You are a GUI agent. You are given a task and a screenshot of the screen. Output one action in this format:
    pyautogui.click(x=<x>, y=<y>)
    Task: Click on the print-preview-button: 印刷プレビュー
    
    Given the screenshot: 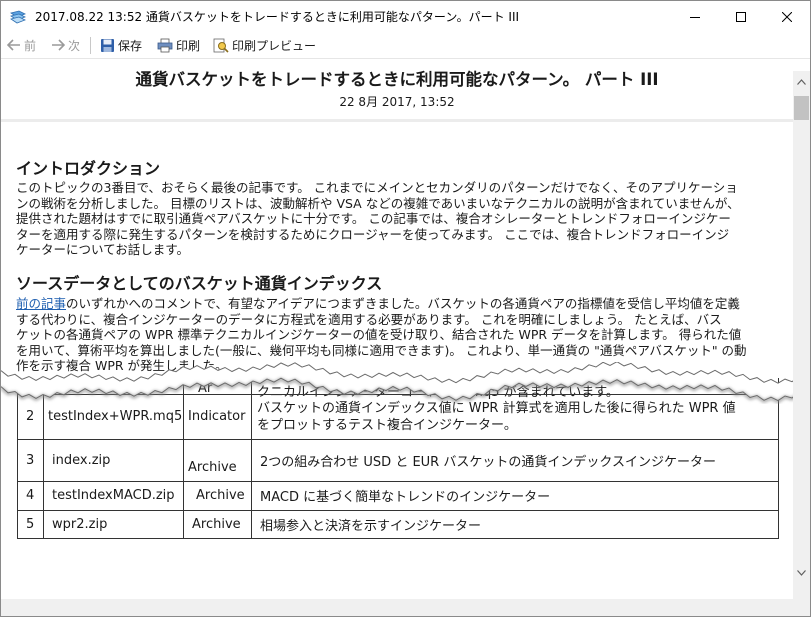 What is the action you would take?
    pyautogui.click(x=264, y=45)
    